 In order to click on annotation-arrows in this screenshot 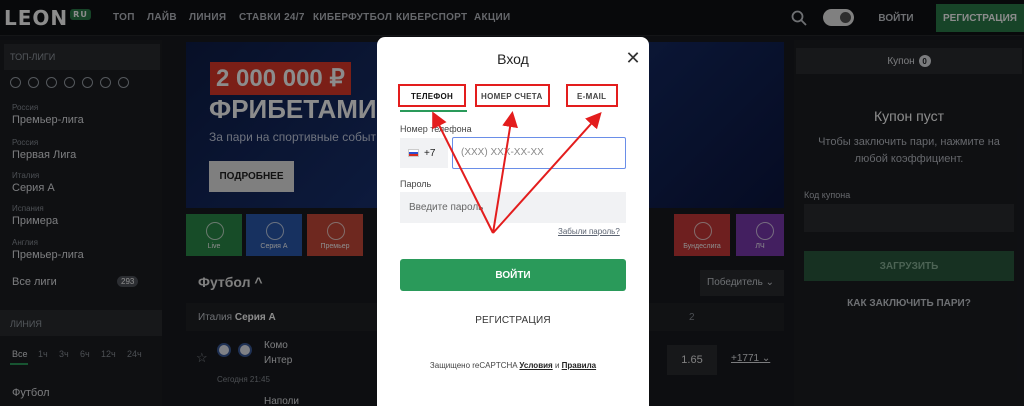, I will do `click(517, 172)`.